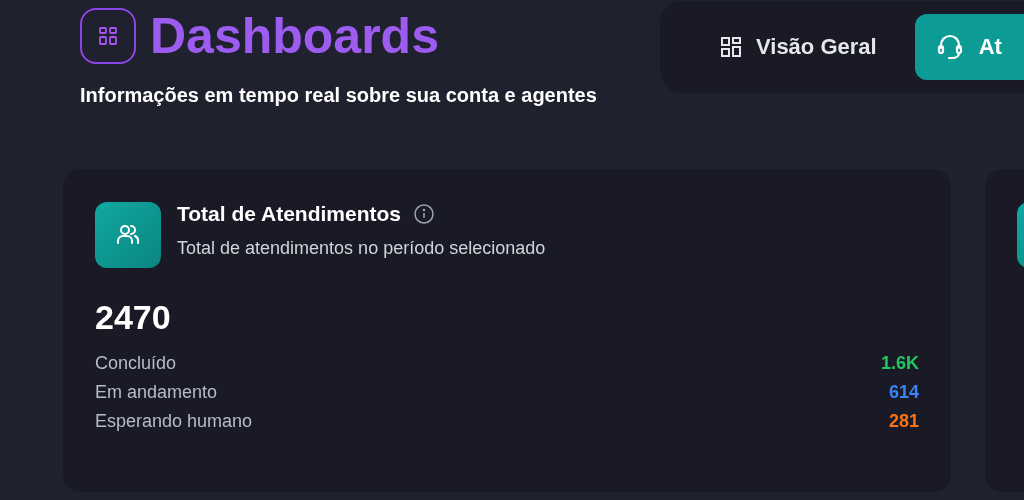  I want to click on stat-label: Em andamento, so click(156, 392).